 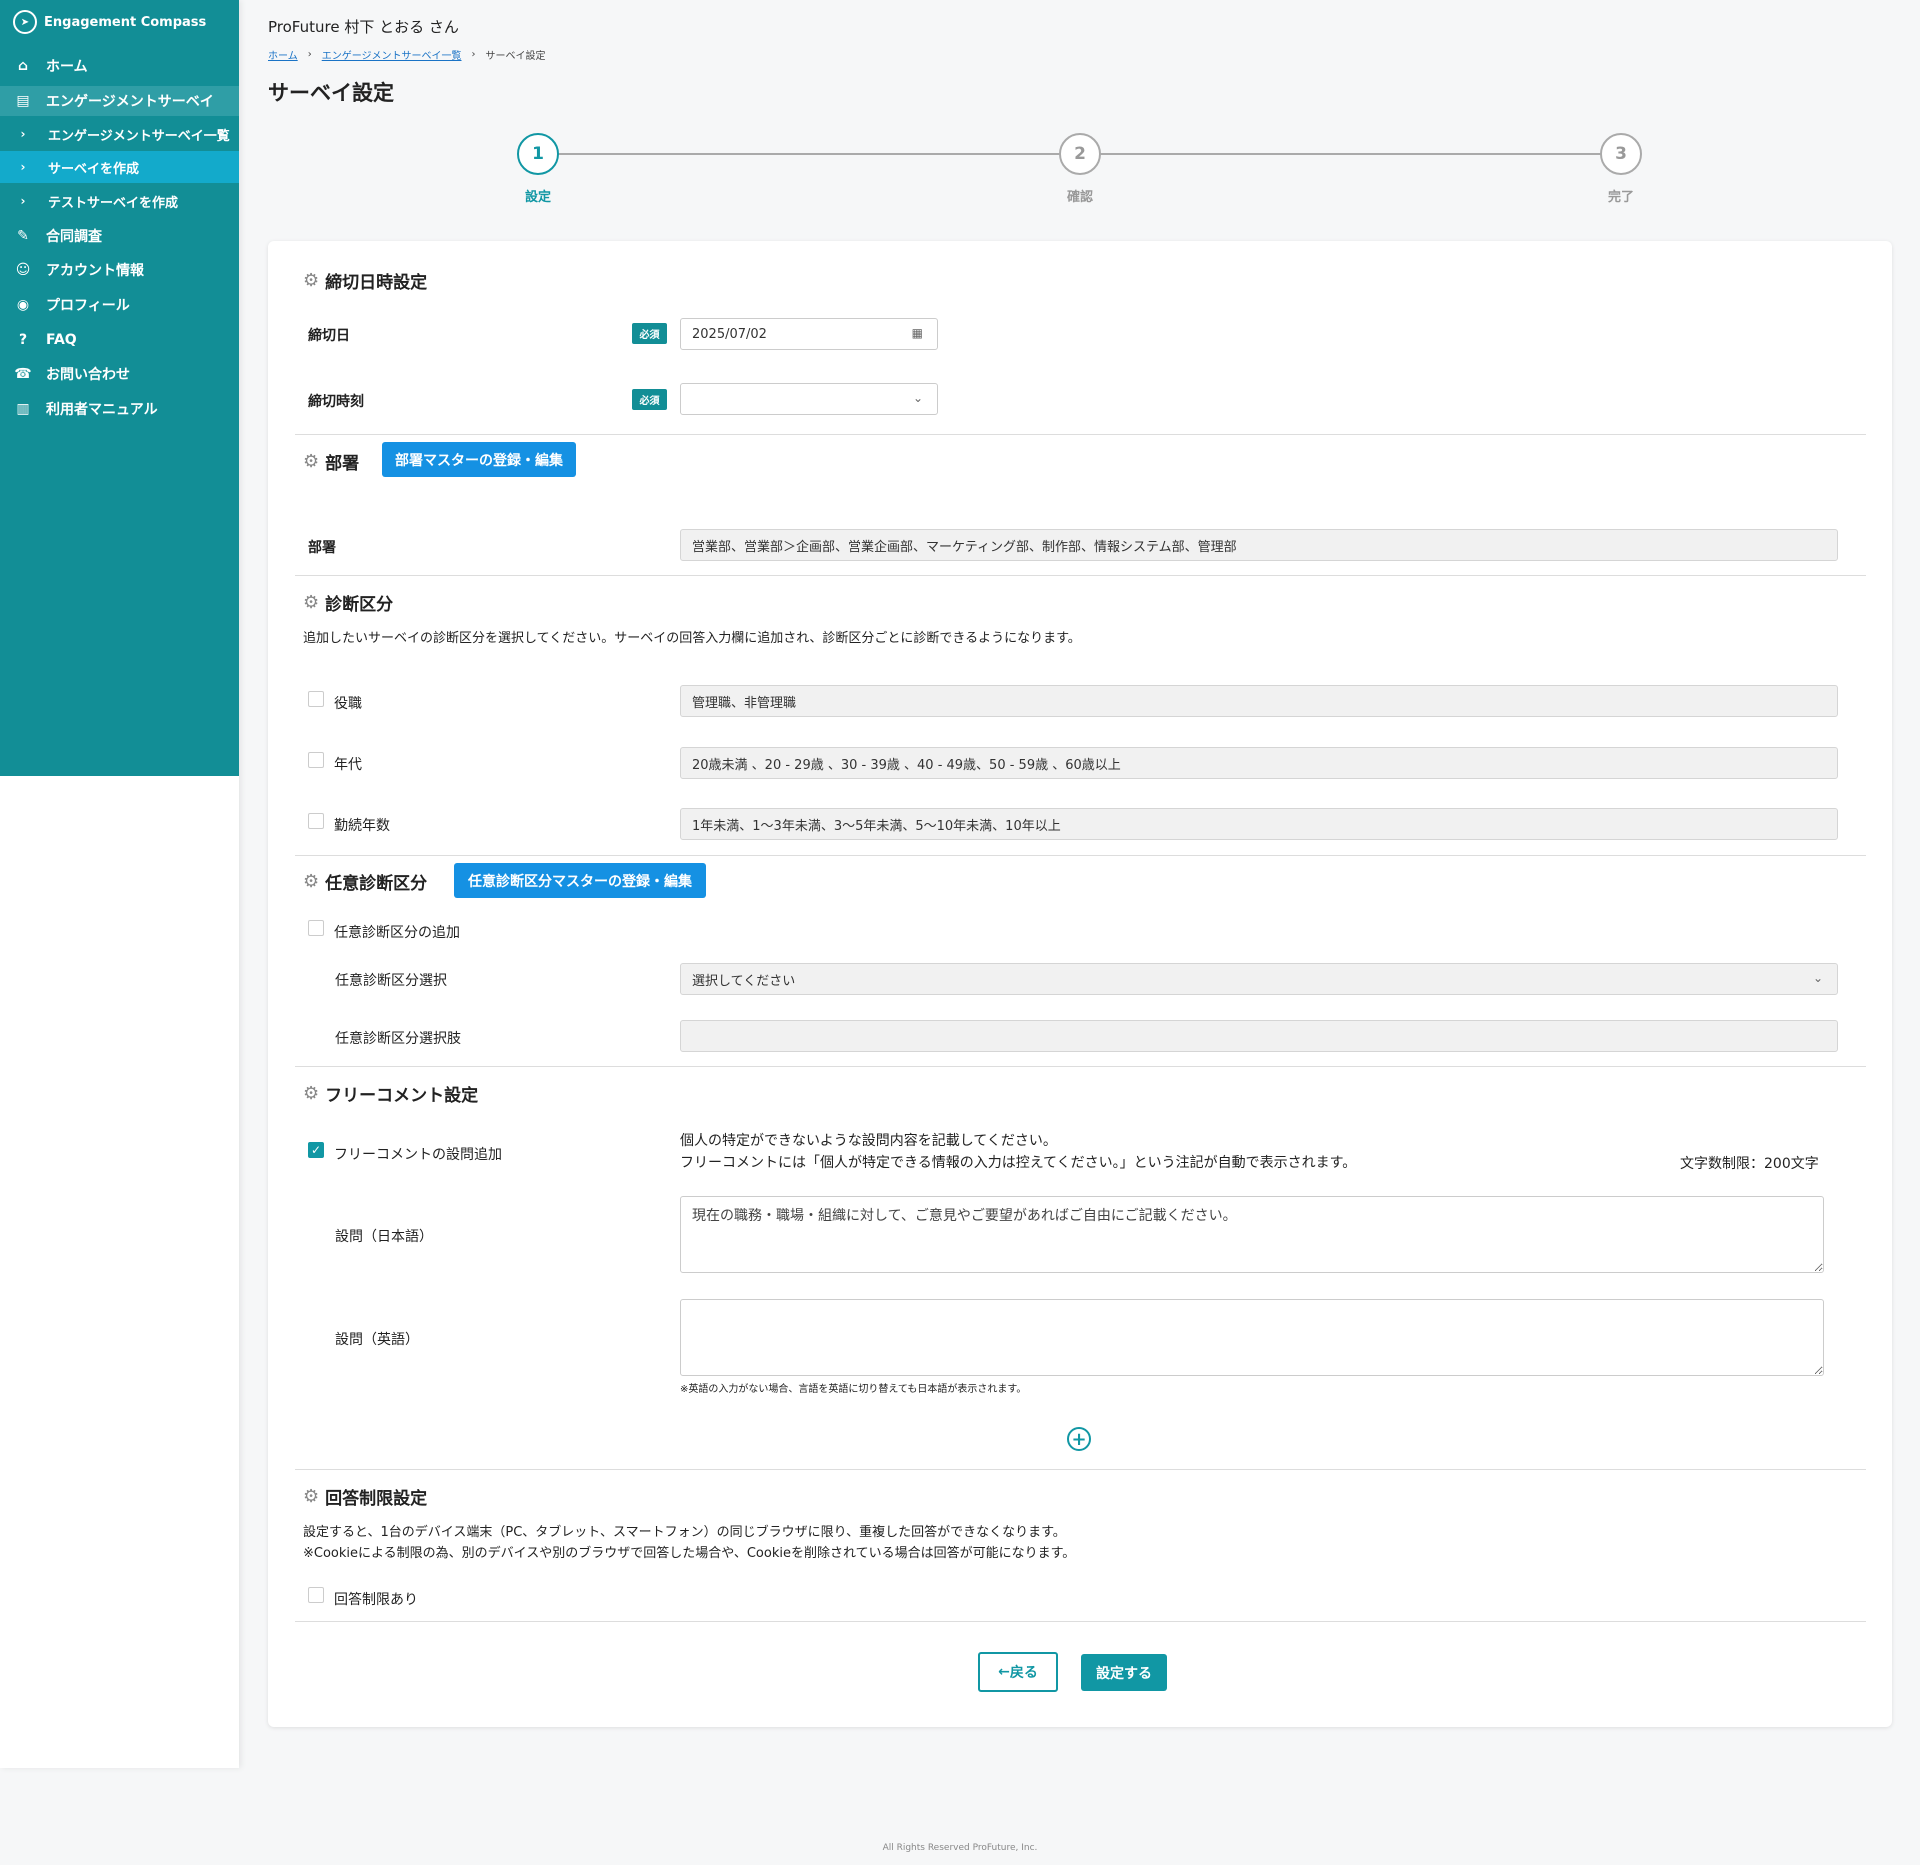 I want to click on sidebar-item-label: プロフィール, so click(x=88, y=306).